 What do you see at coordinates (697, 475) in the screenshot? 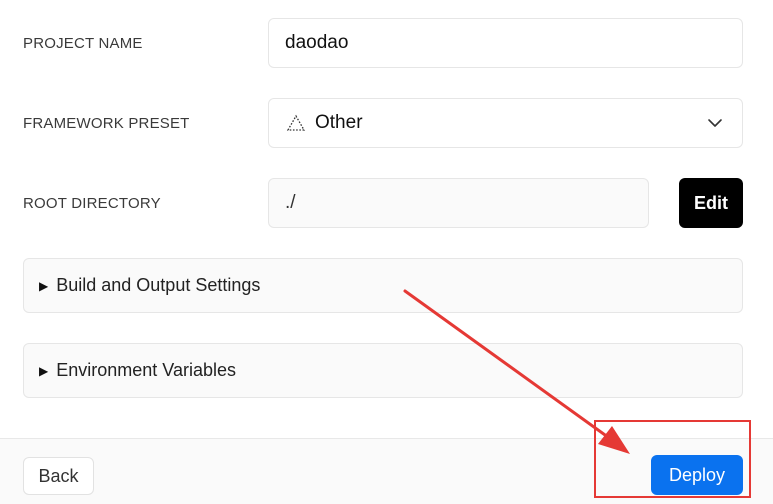
I see `deploy-button: Deploy` at bounding box center [697, 475].